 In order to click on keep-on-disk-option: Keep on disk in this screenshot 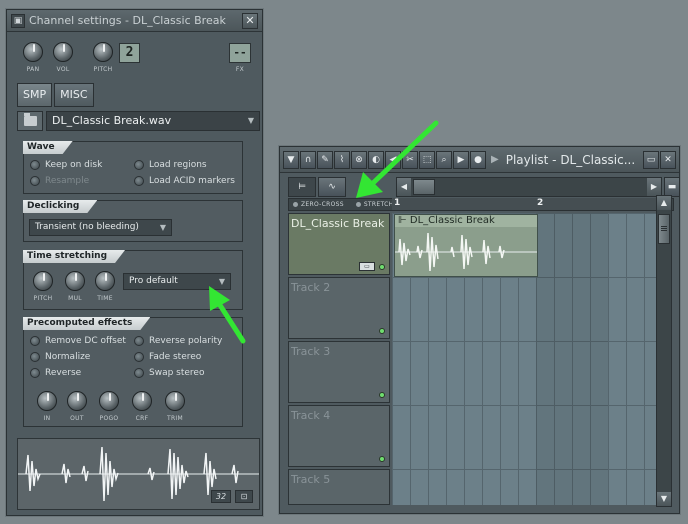, I will do `click(66, 165)`.